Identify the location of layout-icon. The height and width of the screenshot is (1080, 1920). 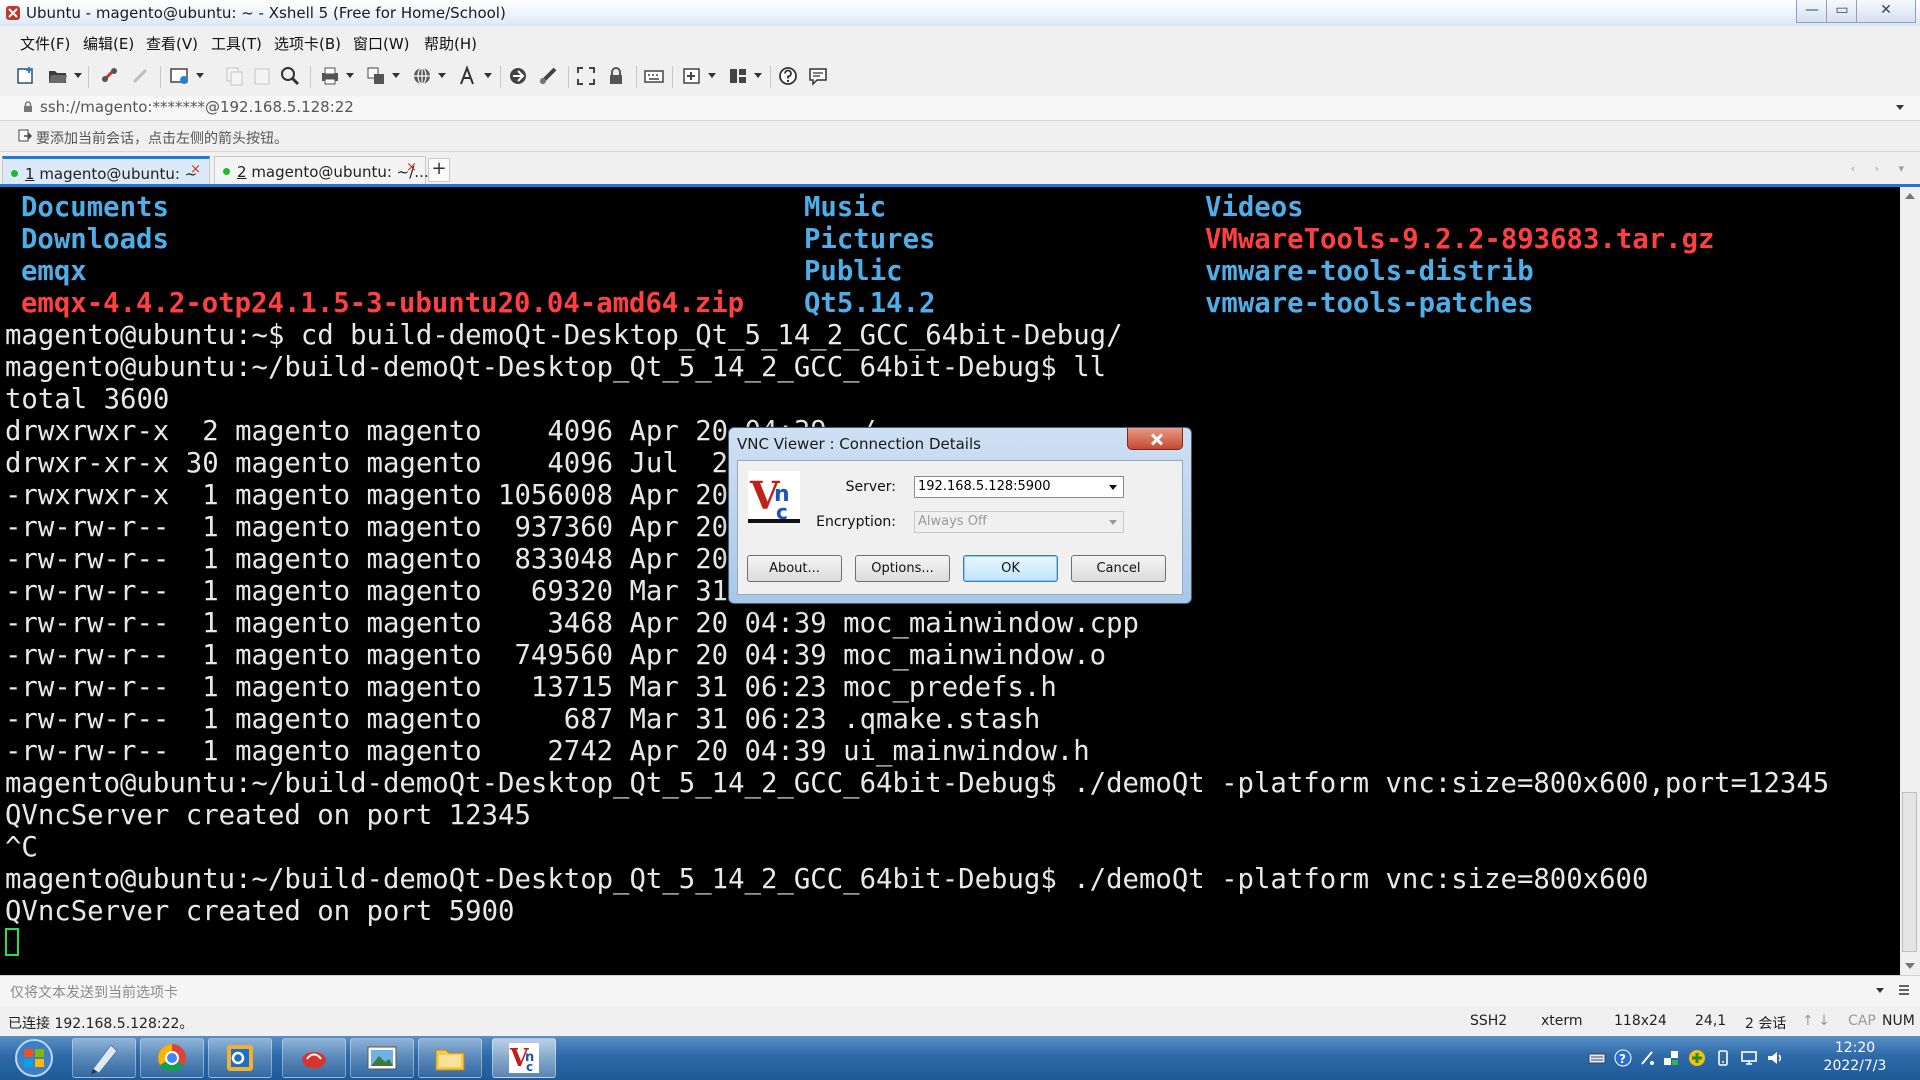
(738, 76).